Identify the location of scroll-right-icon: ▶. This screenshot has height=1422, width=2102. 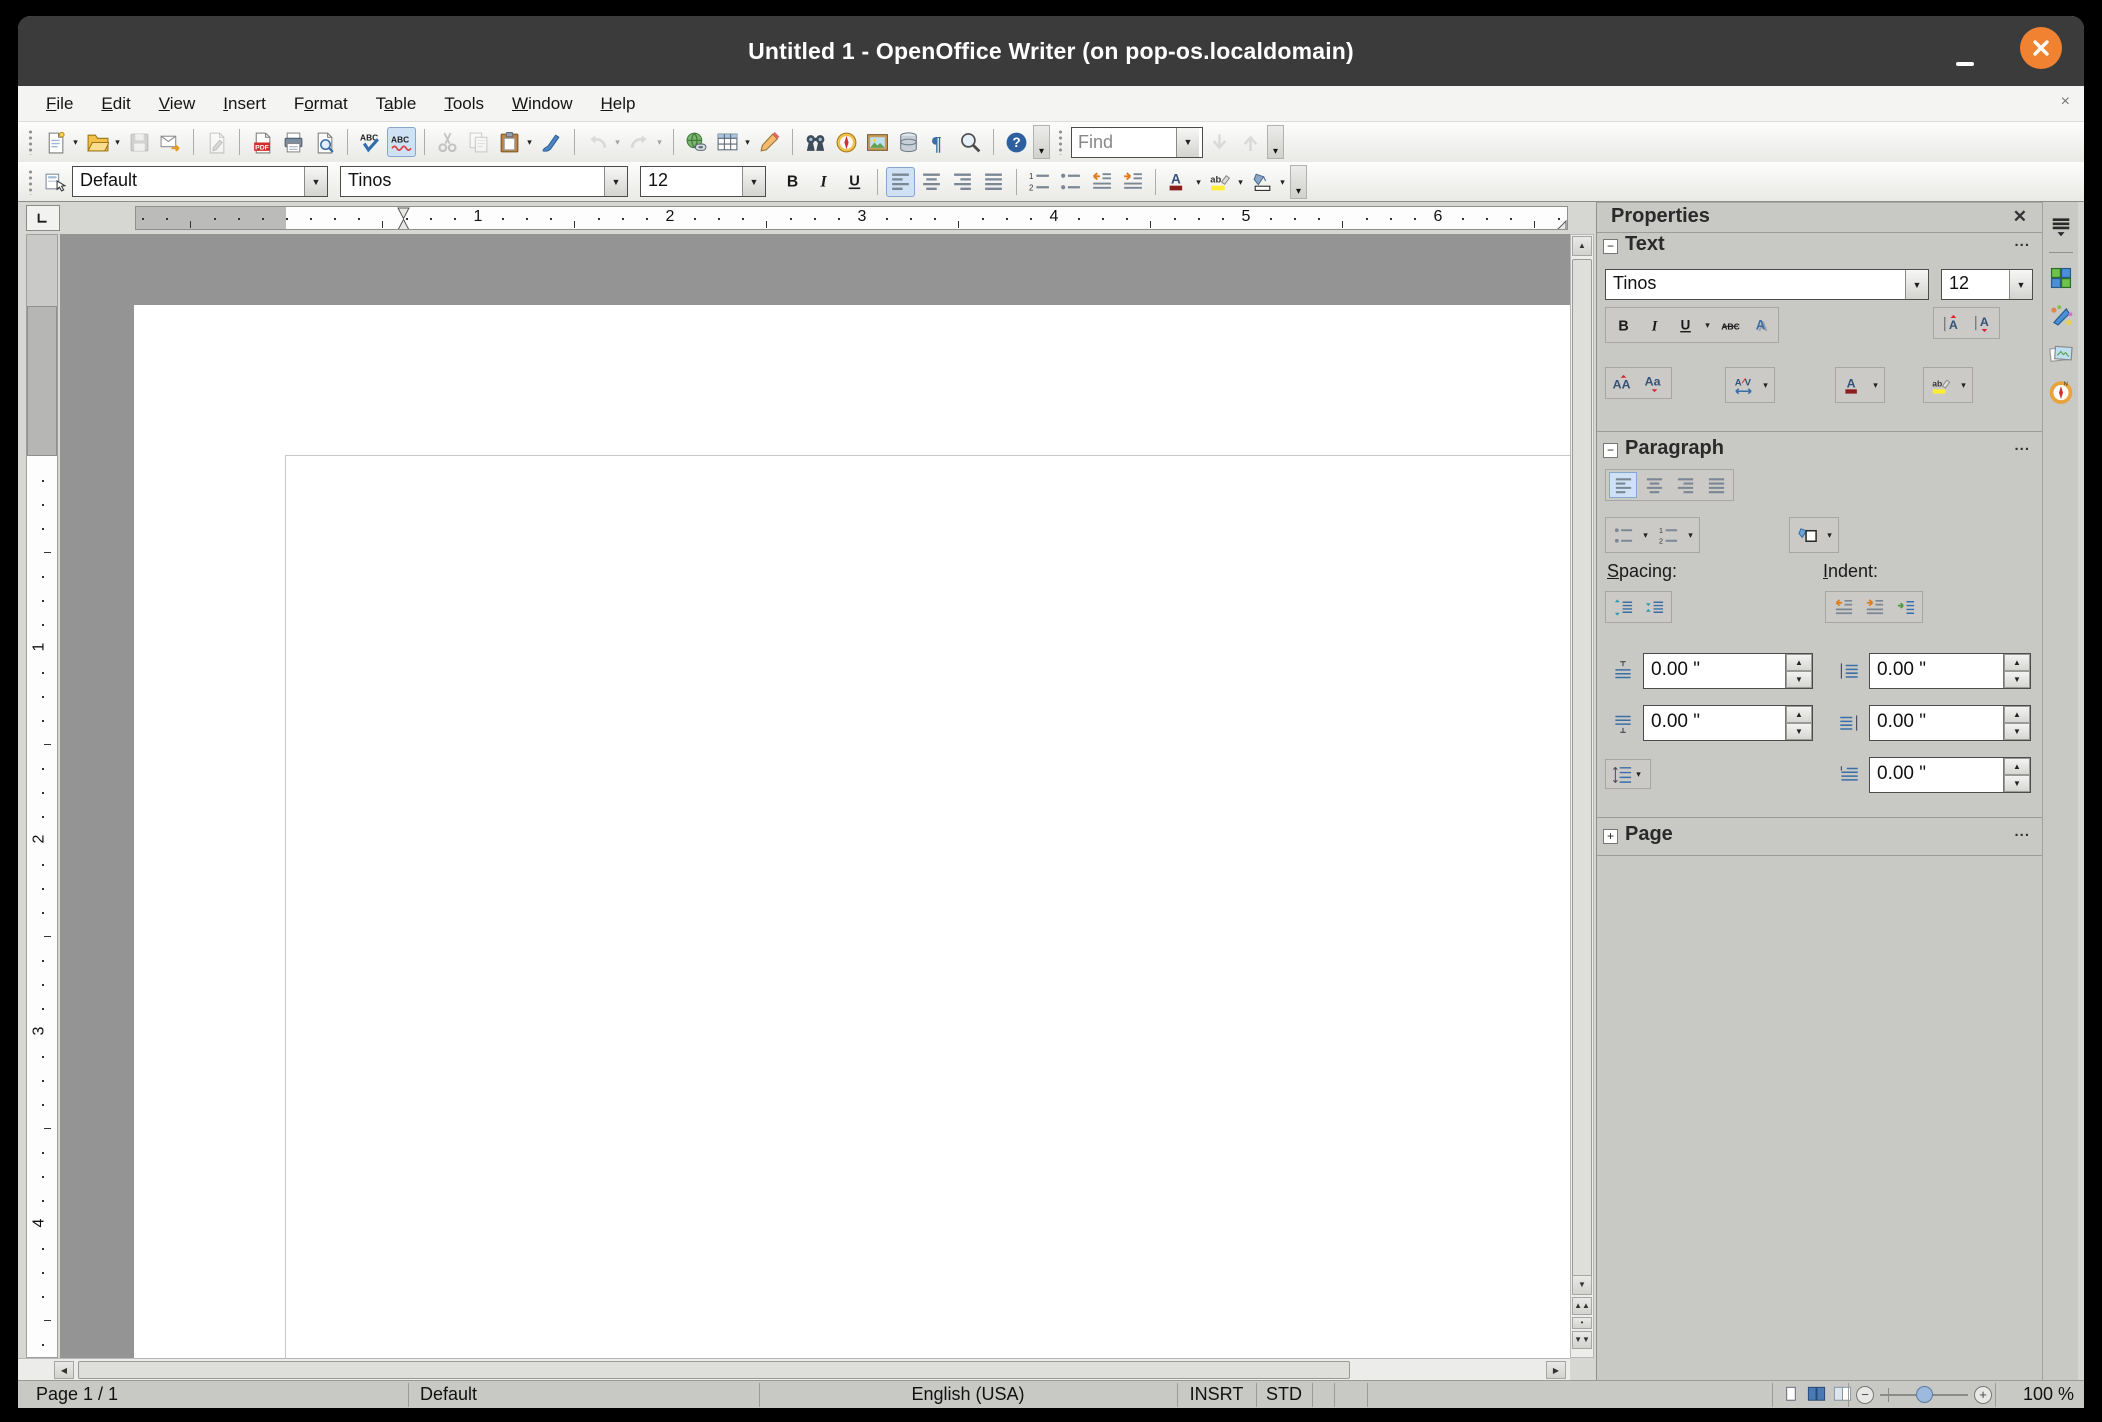
(1556, 1370).